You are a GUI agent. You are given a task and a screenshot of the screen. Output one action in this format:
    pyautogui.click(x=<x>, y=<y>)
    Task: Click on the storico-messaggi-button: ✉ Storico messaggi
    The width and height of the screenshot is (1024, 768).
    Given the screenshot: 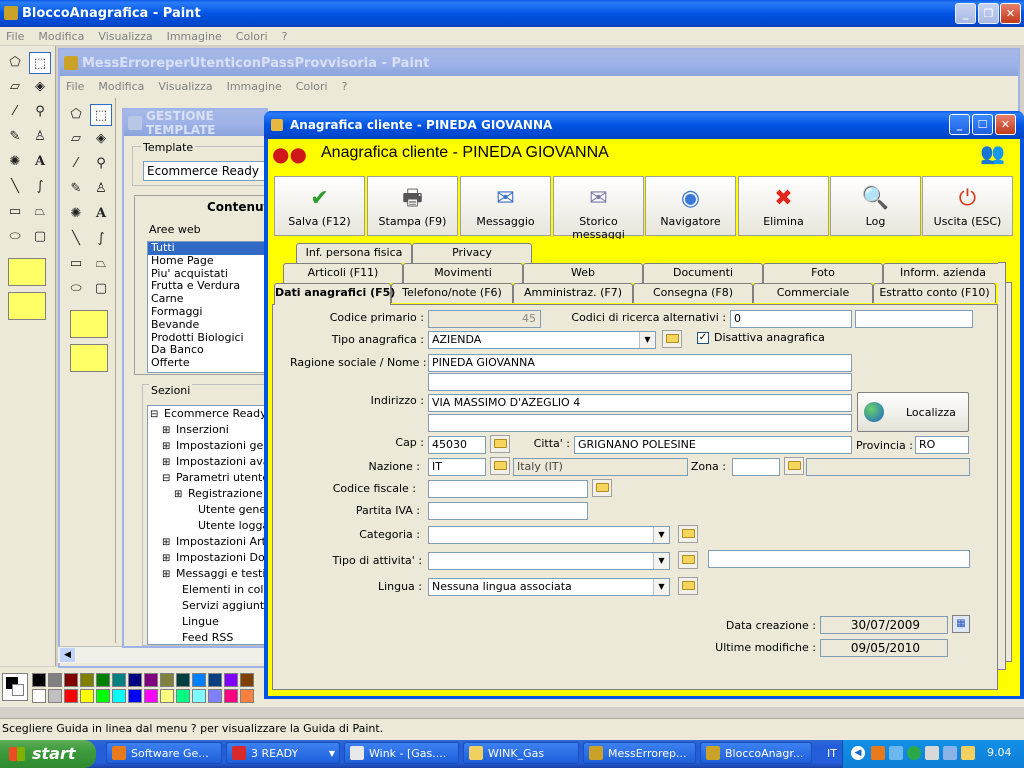 What is the action you would take?
    pyautogui.click(x=598, y=208)
    